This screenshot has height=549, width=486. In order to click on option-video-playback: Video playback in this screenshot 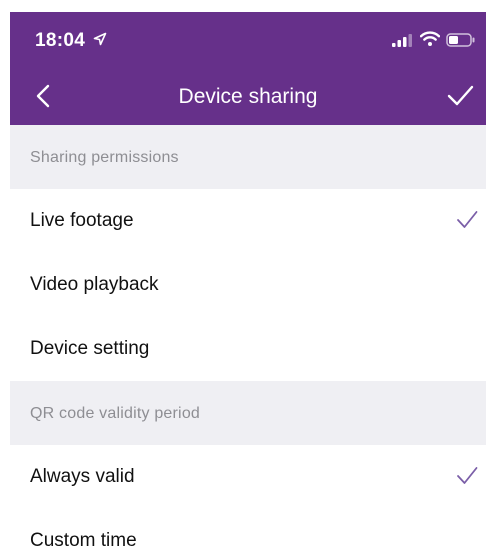, I will do `click(248, 285)`.